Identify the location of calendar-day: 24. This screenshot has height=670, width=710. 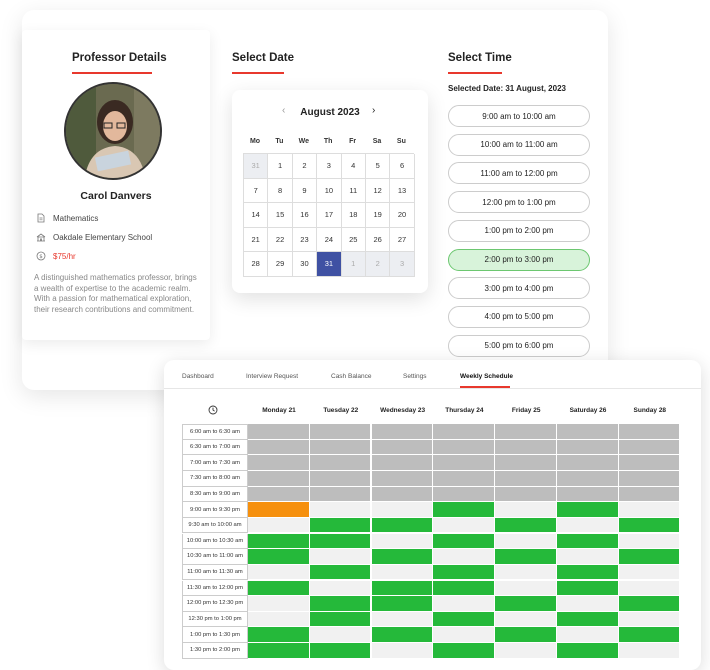
(329, 239).